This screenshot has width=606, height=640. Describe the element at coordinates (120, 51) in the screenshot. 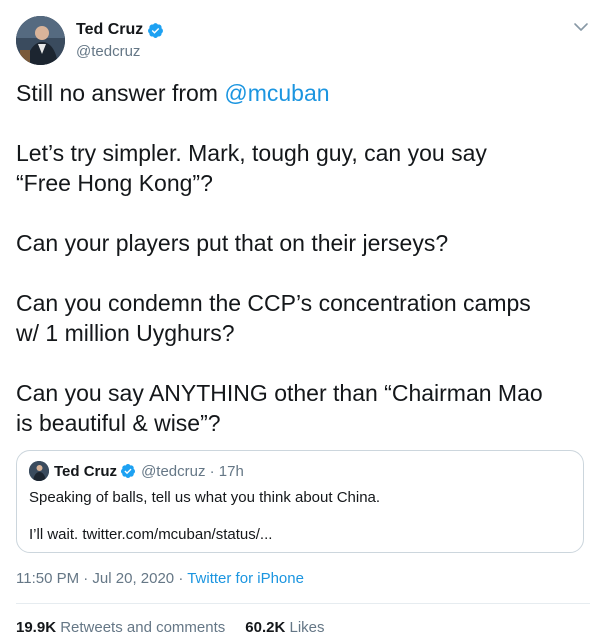

I see `author-handle: @tedcruz` at that location.